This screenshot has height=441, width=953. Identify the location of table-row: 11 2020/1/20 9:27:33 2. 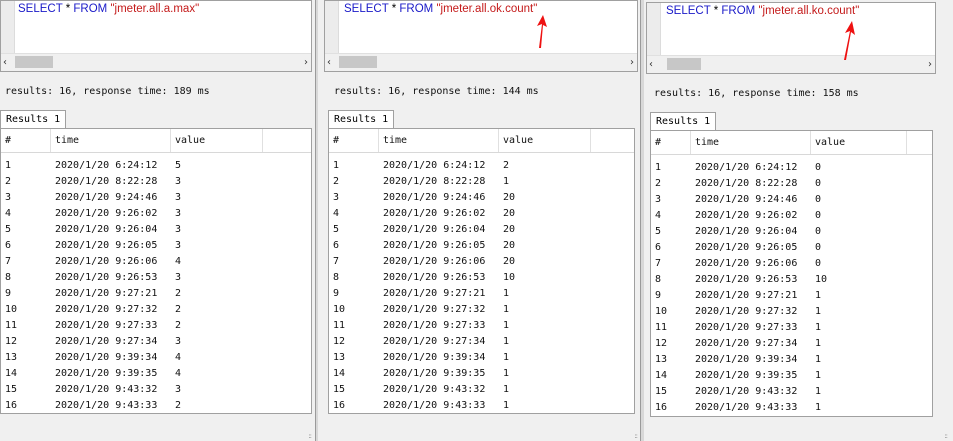
(156, 326).